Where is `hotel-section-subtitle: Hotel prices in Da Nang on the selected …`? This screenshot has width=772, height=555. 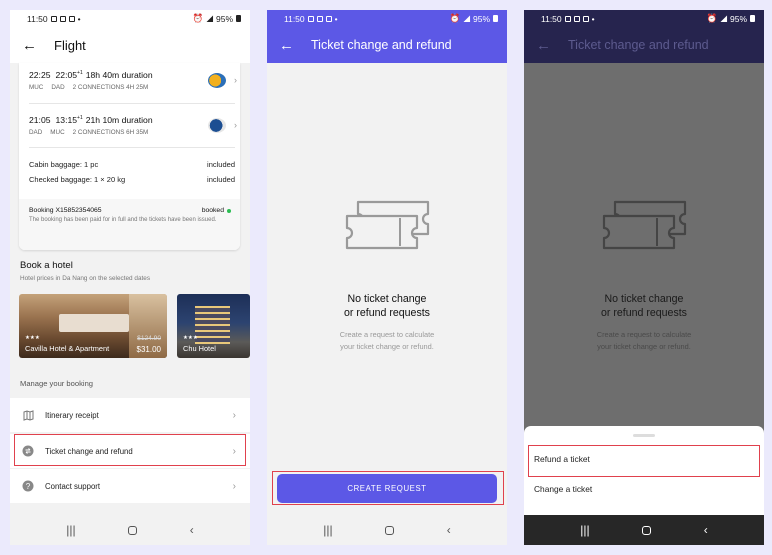
hotel-section-subtitle: Hotel prices in Da Nang on the selected … is located at coordinates (85, 278).